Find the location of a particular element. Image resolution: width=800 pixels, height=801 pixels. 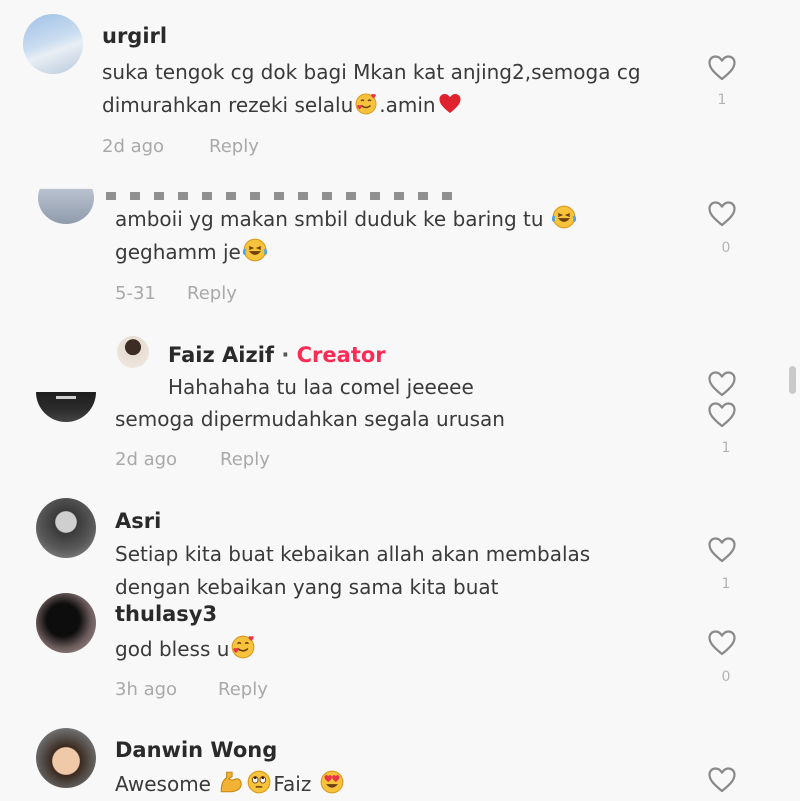

comment-text: semoga dipermudahkan segala urusan is located at coordinates (310, 419).